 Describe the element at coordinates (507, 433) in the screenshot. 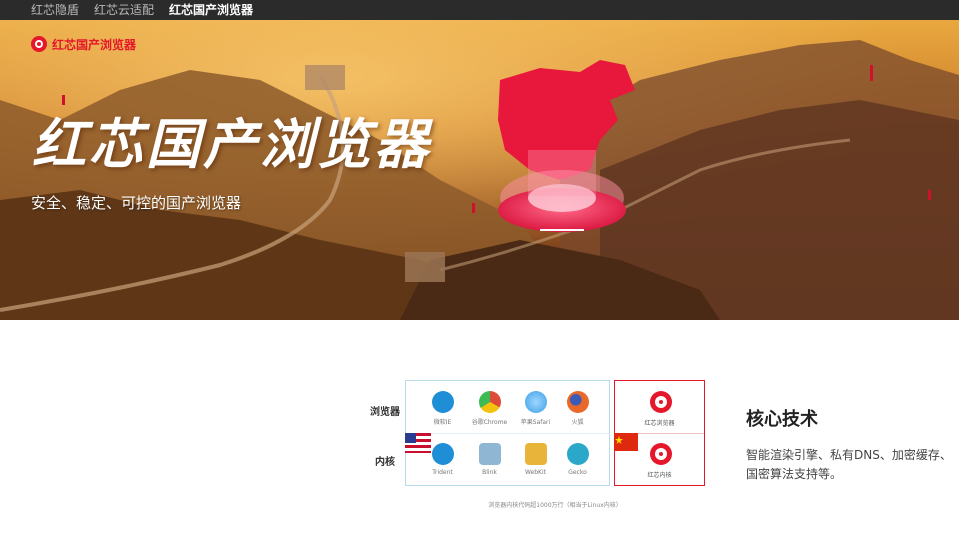

I see `grid-divider` at that location.